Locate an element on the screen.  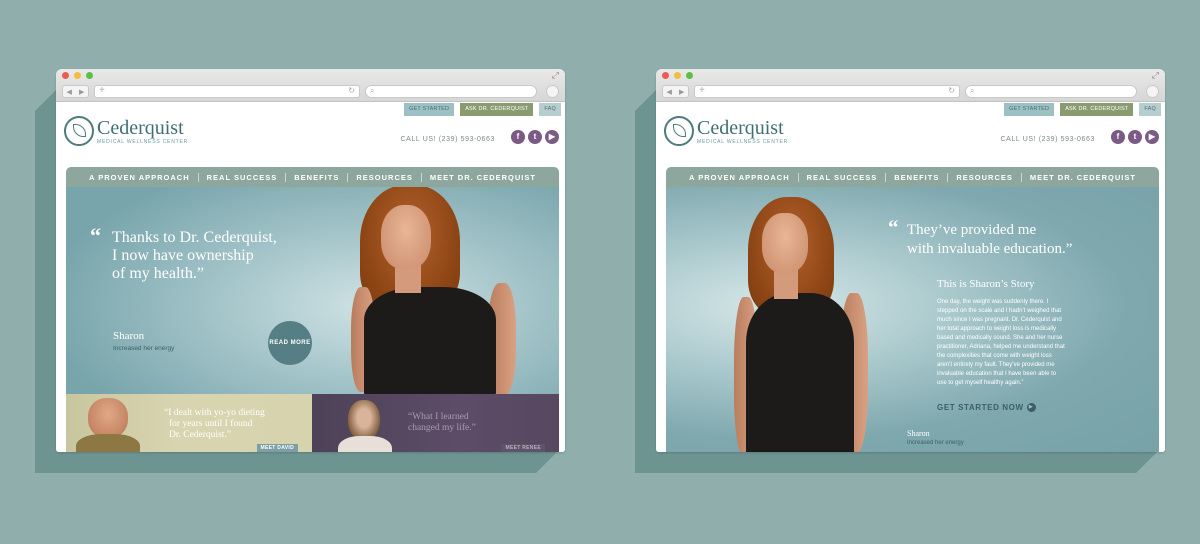
logo-subtitle: MEDICAL WELLNESS CENTER is located at coordinates (743, 141).